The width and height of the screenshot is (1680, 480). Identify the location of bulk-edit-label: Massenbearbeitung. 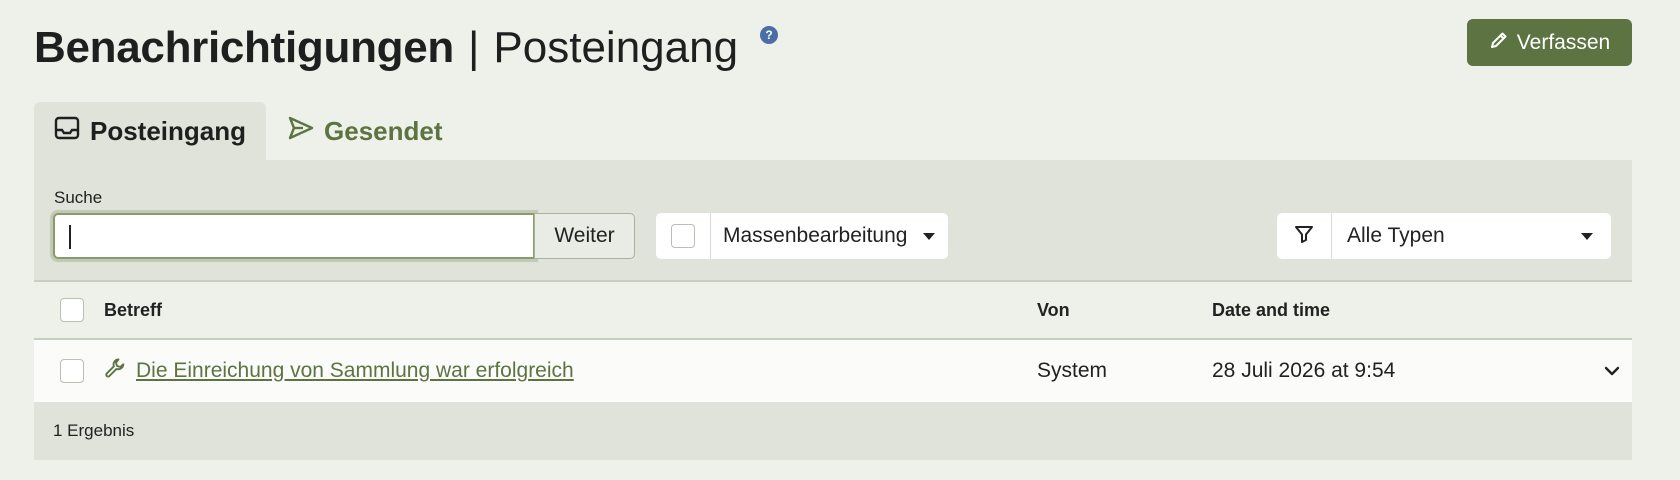
(815, 235).